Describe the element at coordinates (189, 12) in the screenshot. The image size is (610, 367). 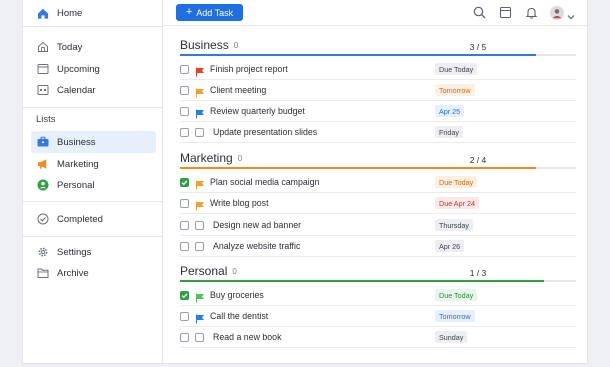
I see `plus-icon: +` at that location.